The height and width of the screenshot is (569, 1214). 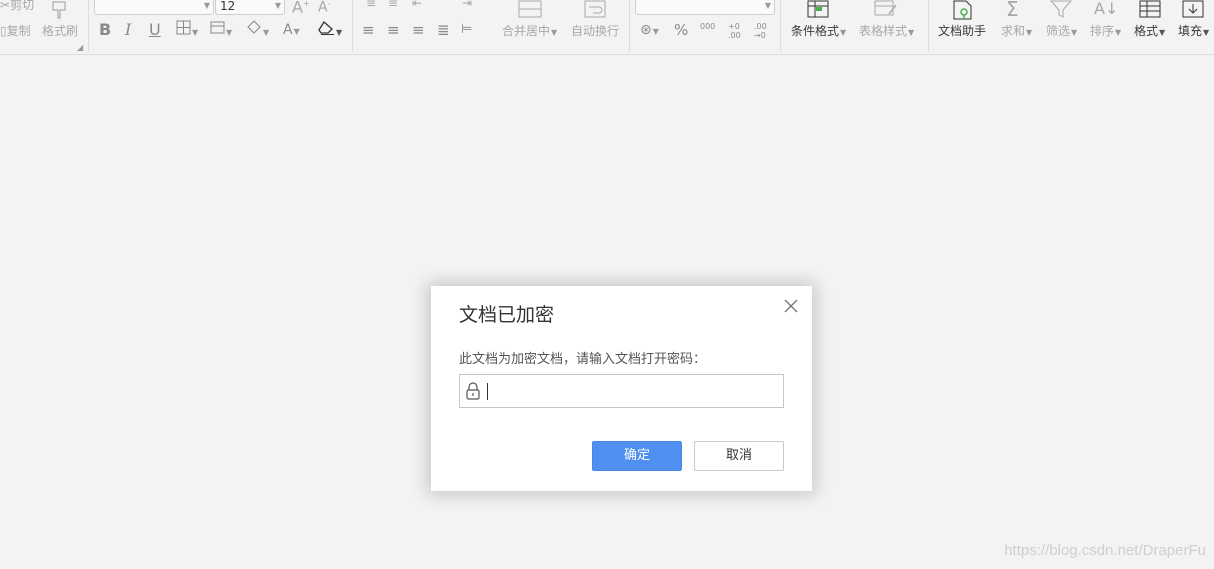 I want to click on text-cursor, so click(x=487, y=391).